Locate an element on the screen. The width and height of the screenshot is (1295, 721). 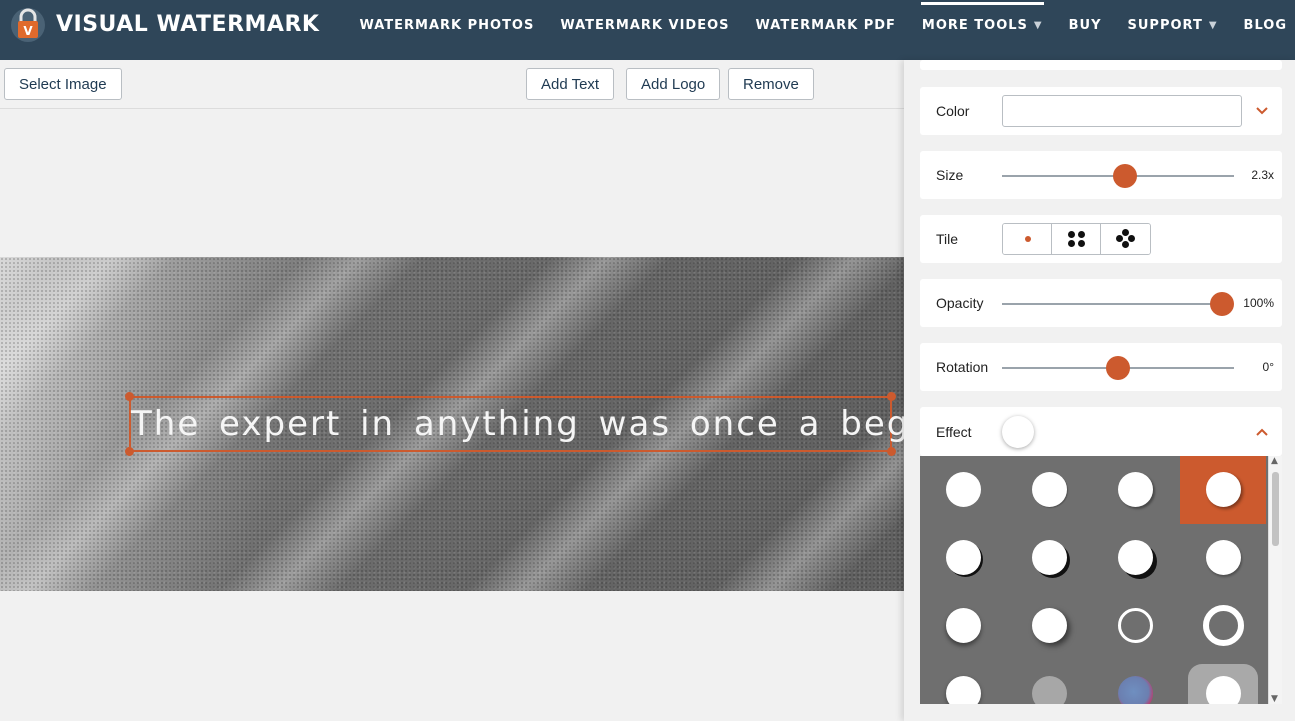
effect-option-gray is located at coordinates (1049, 682).